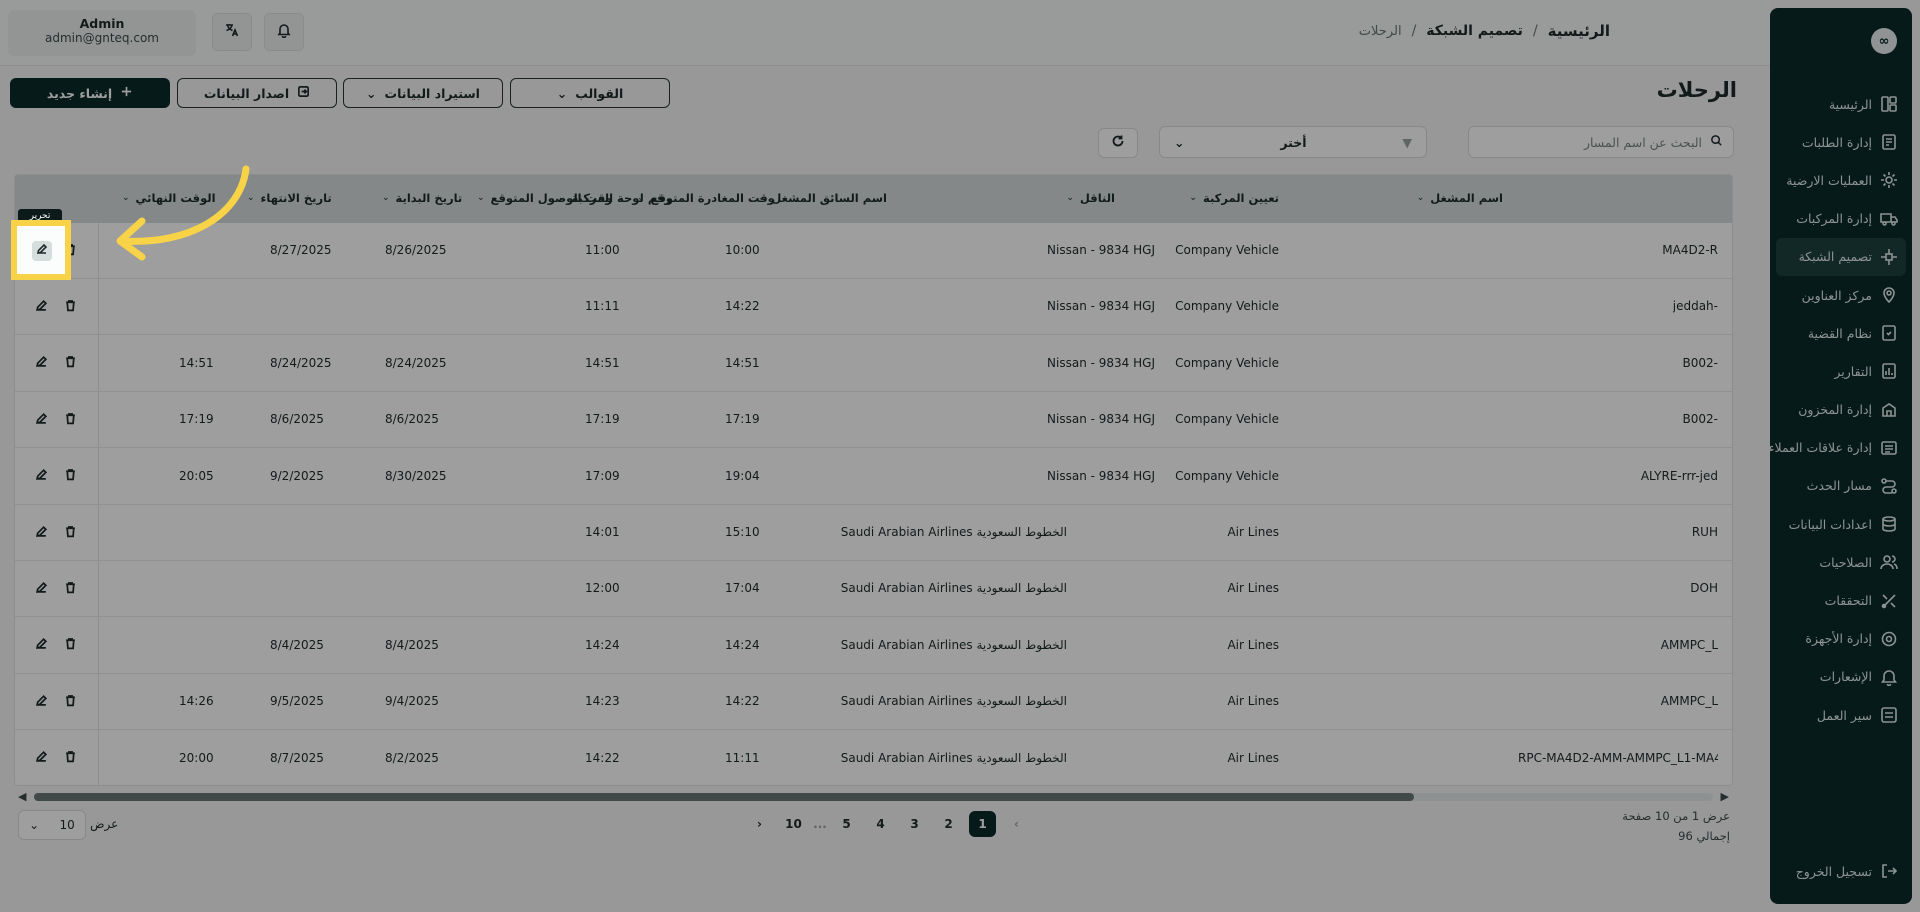  I want to click on trash-icon, so click(70, 758).